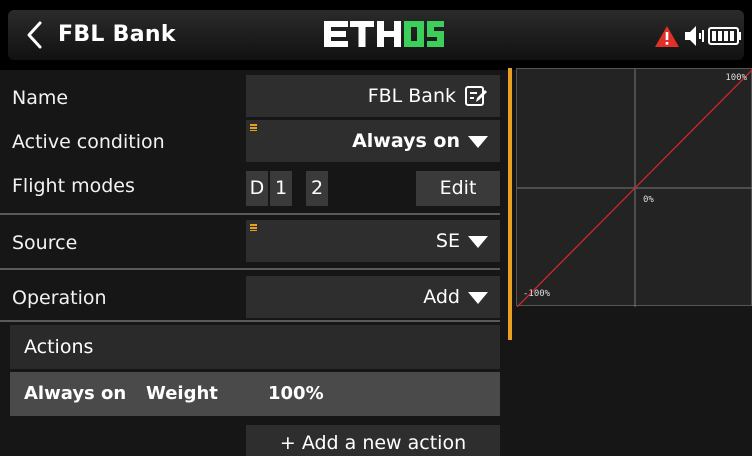 The height and width of the screenshot is (456, 752). What do you see at coordinates (476, 96) in the screenshot?
I see `edit-icon` at bounding box center [476, 96].